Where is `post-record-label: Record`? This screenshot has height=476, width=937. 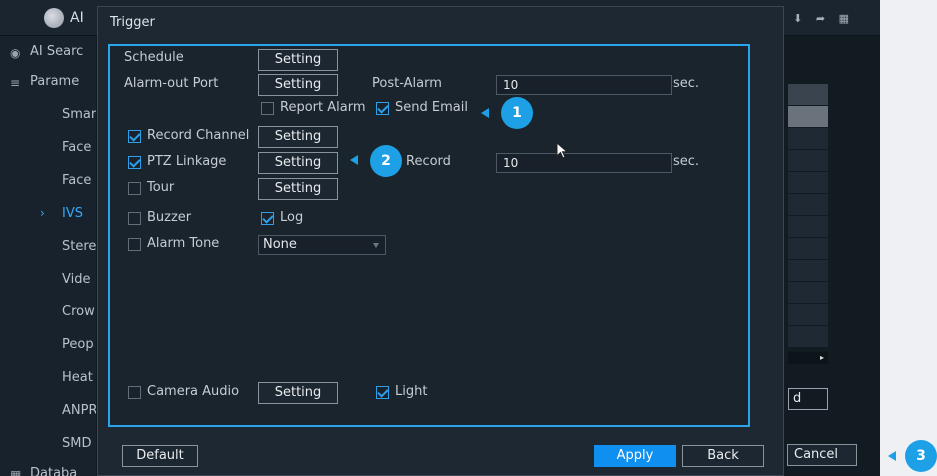
post-record-label: Record is located at coordinates (428, 161).